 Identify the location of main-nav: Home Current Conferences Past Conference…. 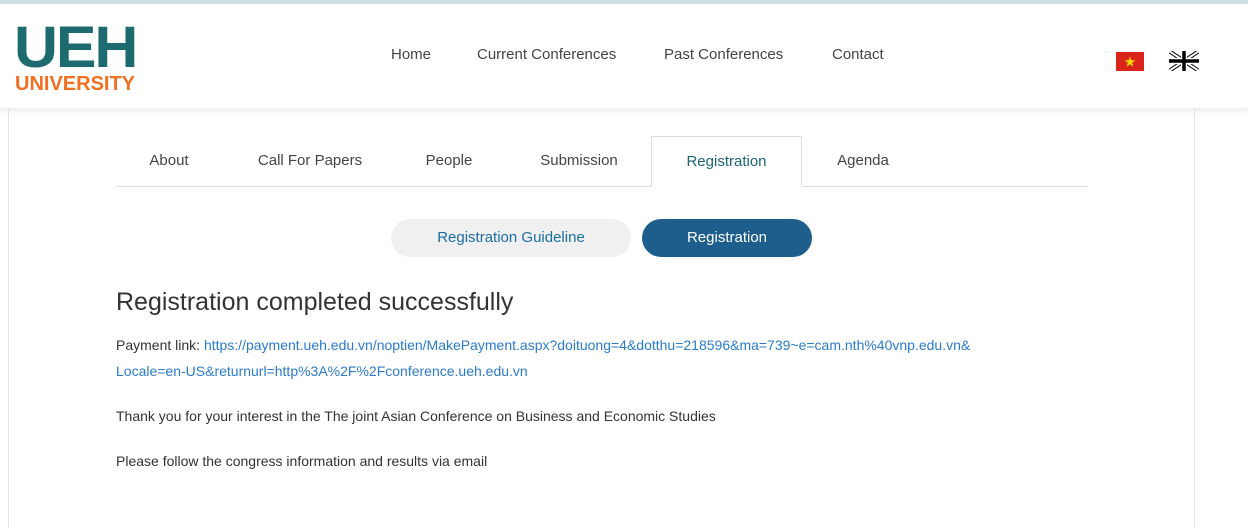
(624, 58).